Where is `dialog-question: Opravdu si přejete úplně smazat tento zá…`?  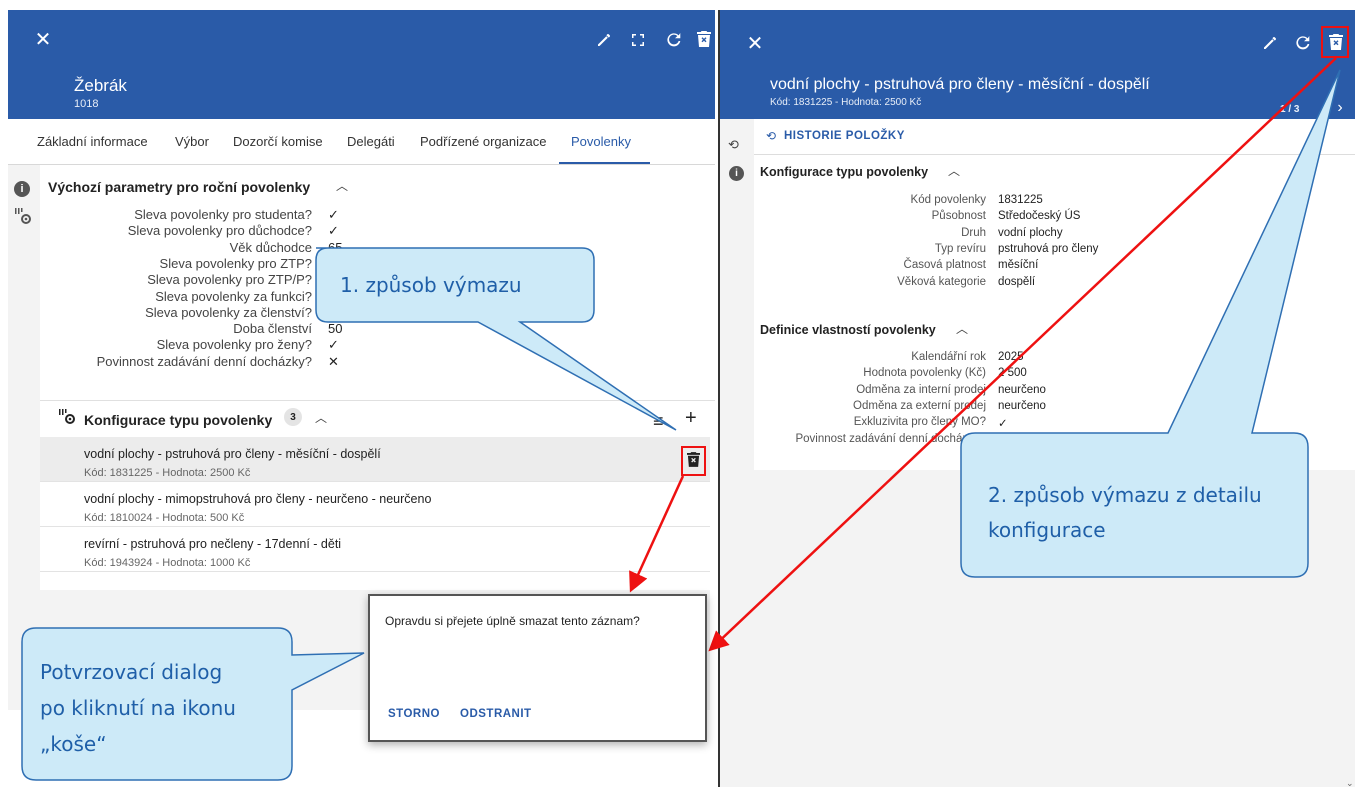
dialog-question: Opravdu si přejete úplně smazat tento zá… is located at coordinates (512, 621).